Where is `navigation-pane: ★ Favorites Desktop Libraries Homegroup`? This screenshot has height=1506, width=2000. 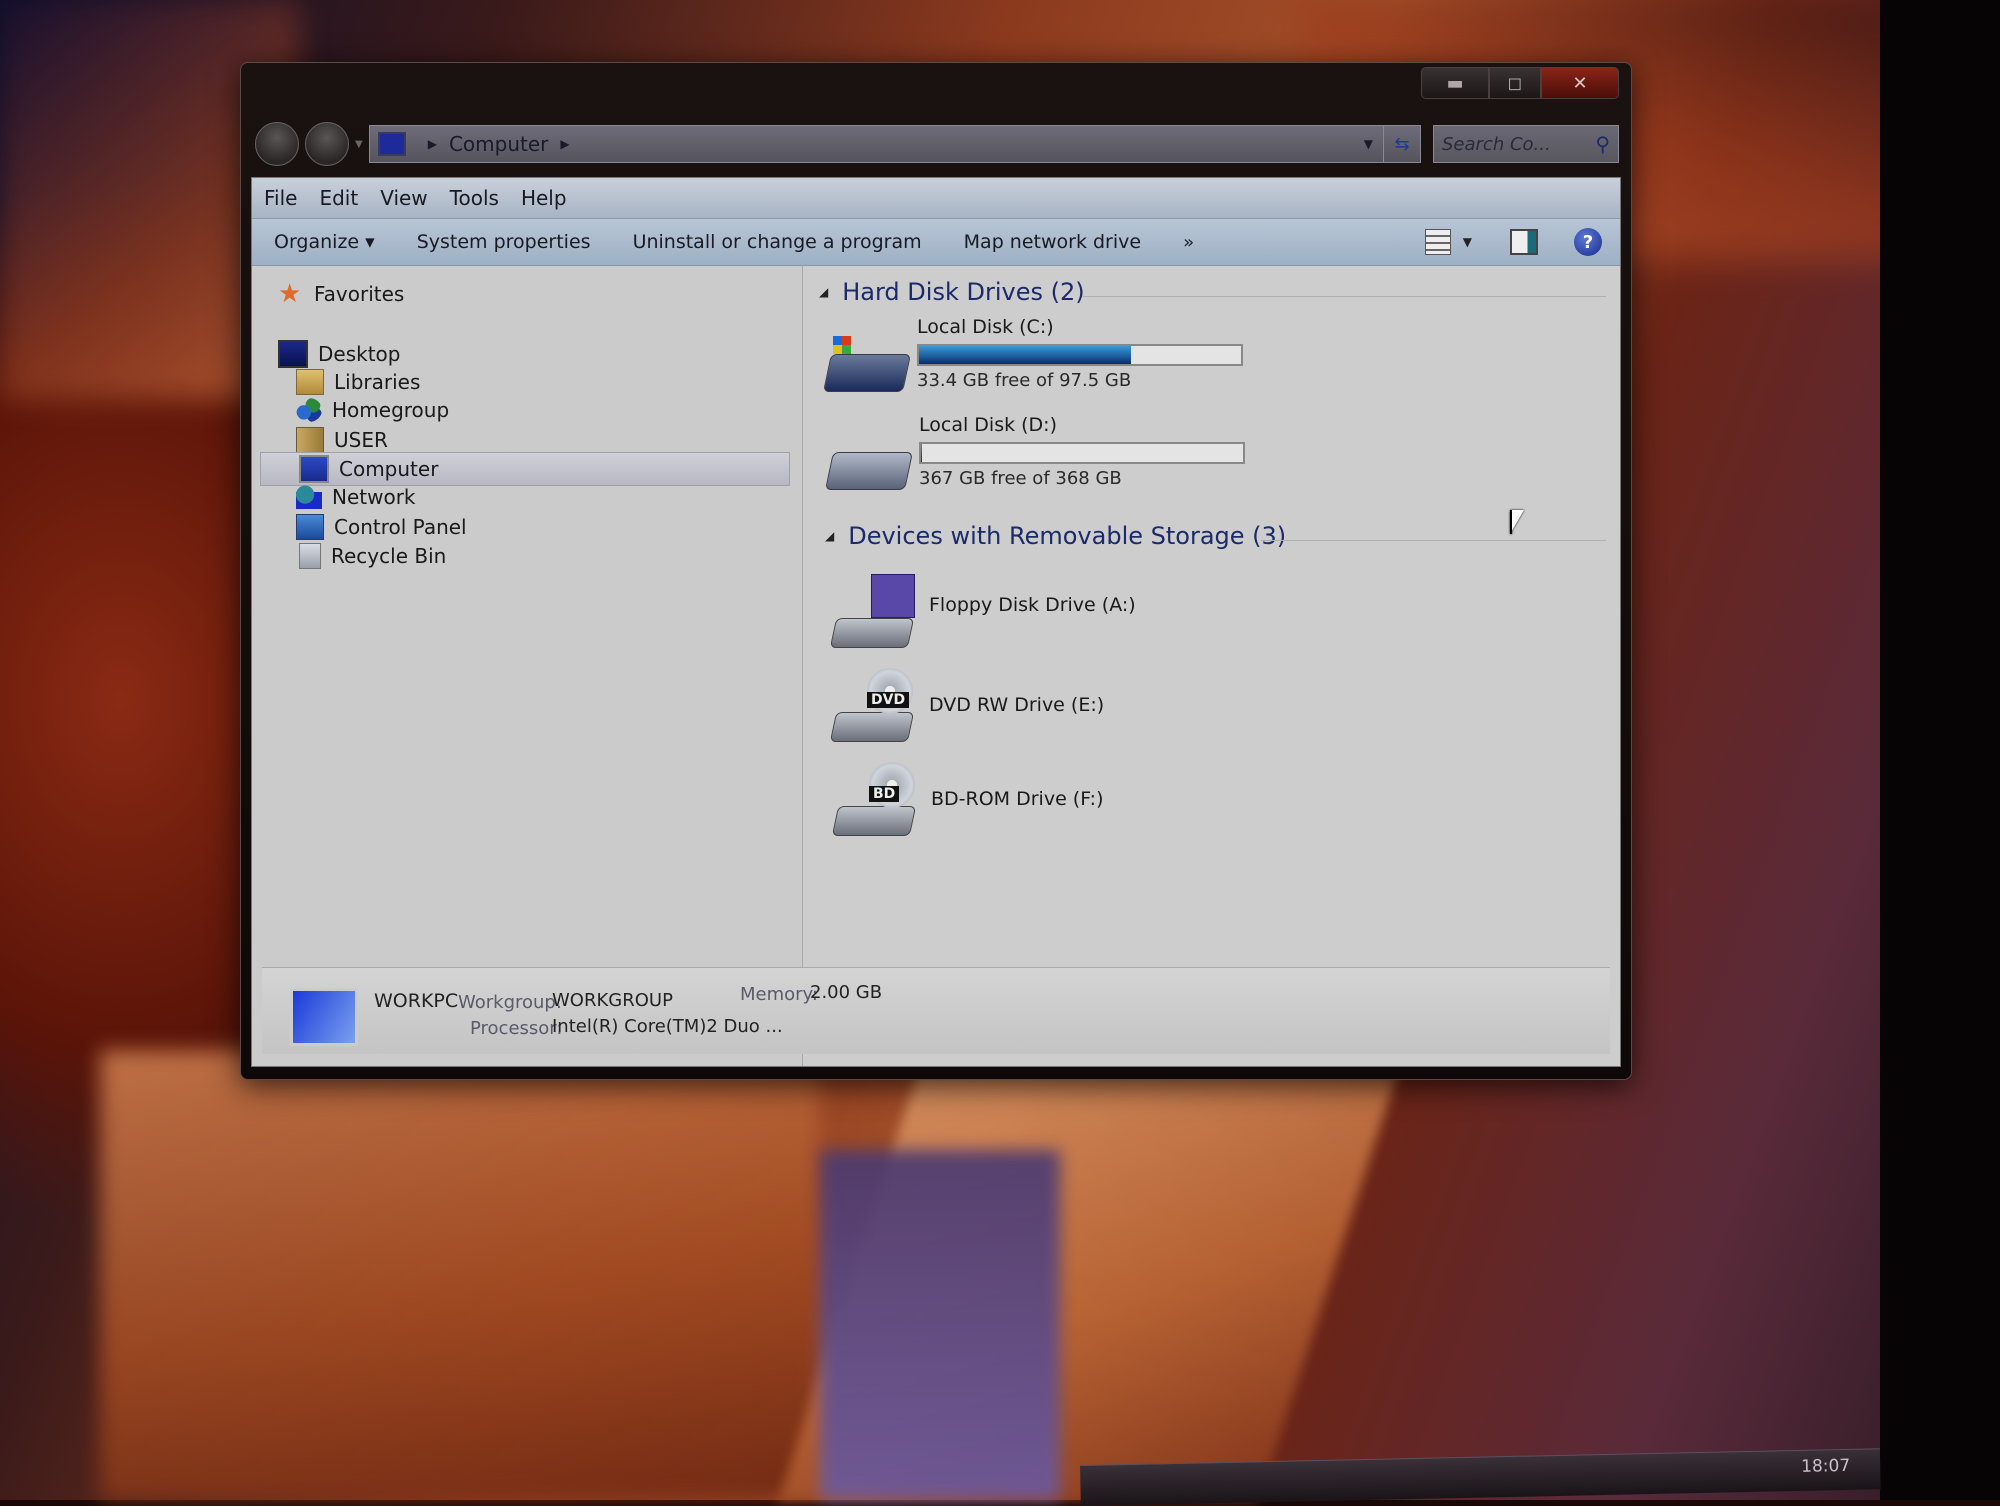
navigation-pane: ★ Favorites Desktop Libraries Homegroup is located at coordinates (527, 666).